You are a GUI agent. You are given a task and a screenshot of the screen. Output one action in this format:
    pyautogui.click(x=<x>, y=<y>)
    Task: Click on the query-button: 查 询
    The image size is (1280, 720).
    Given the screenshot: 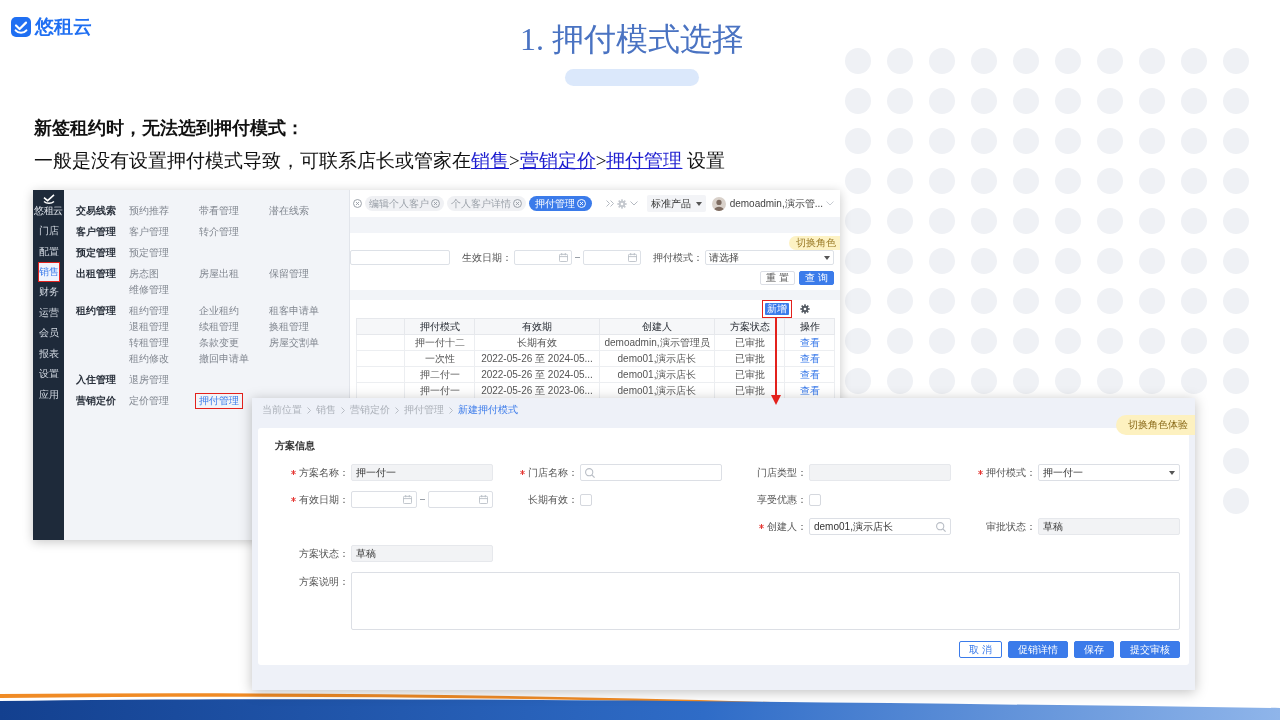 What is the action you would take?
    pyautogui.click(x=816, y=278)
    